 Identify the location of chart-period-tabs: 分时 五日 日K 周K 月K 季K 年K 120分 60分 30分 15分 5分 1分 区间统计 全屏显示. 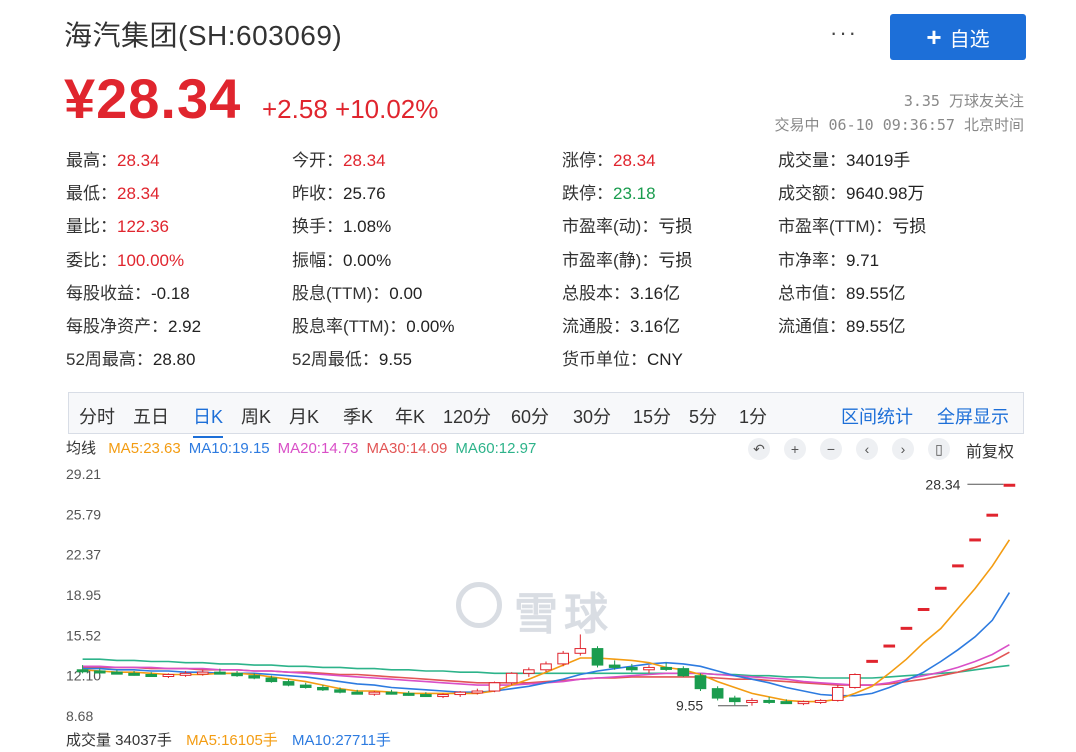
(546, 415).